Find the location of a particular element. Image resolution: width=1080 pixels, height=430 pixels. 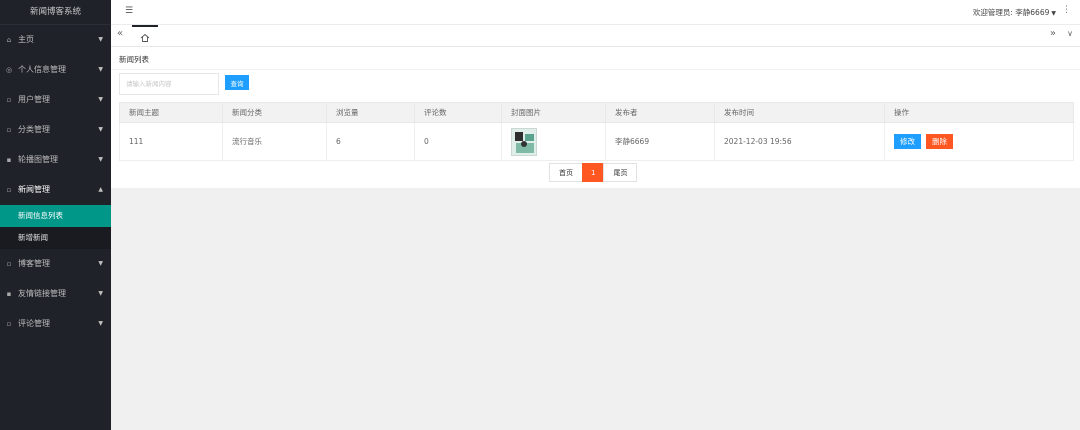

news-submenu: 新闻信息列表 新增新闻 is located at coordinates (55, 227).